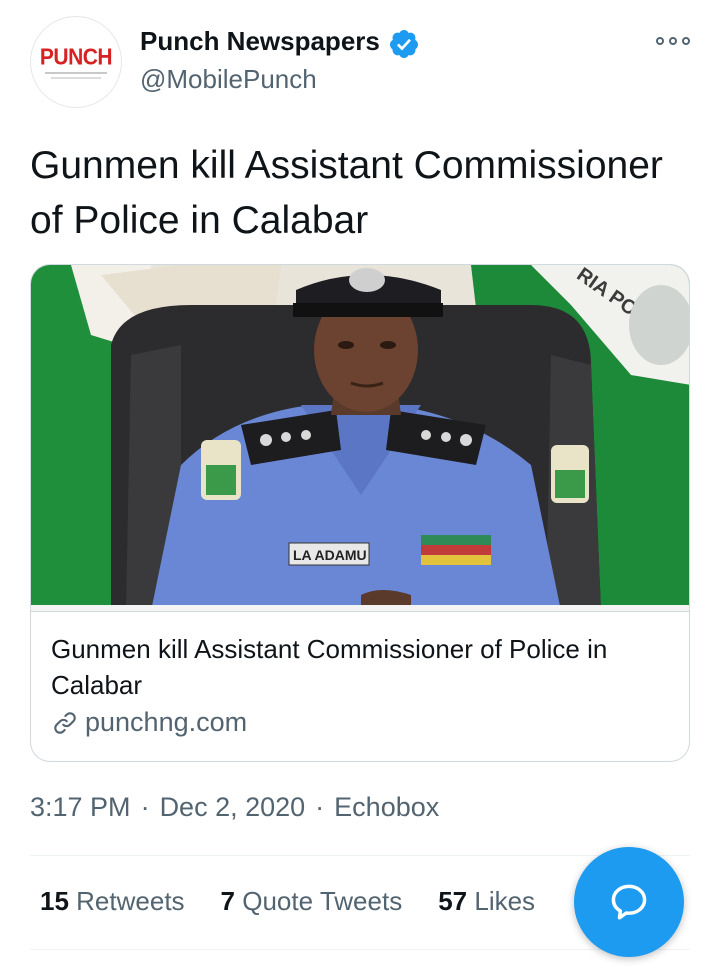  Describe the element at coordinates (386, 807) in the screenshot. I see `tweet-source: Echobox` at that location.